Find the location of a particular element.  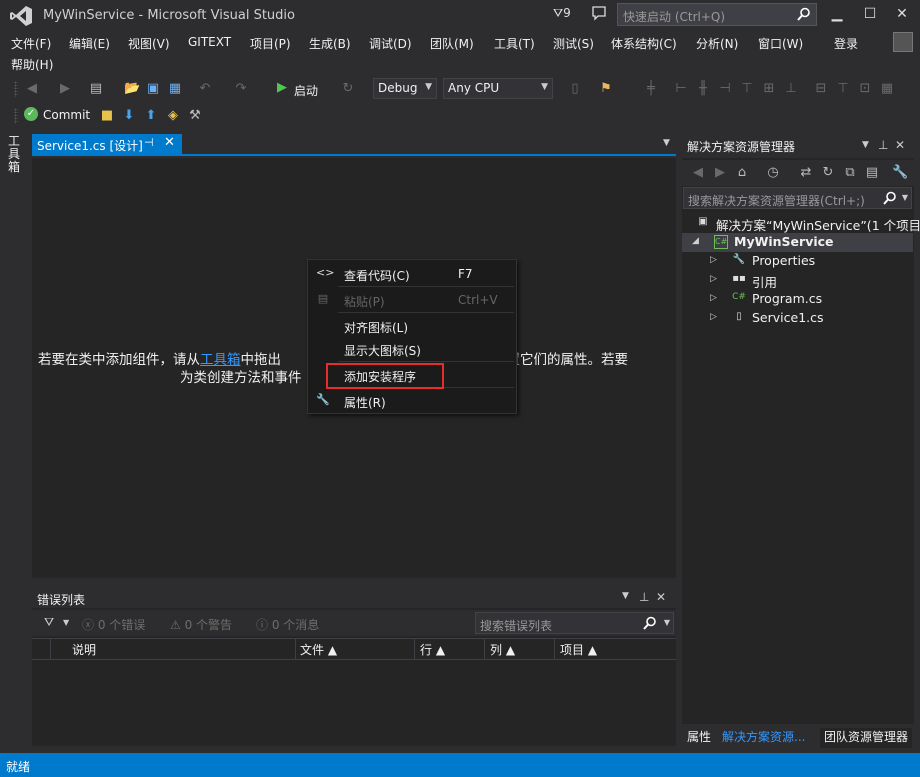

align-left-icon: ⊢ is located at coordinates (681, 89).